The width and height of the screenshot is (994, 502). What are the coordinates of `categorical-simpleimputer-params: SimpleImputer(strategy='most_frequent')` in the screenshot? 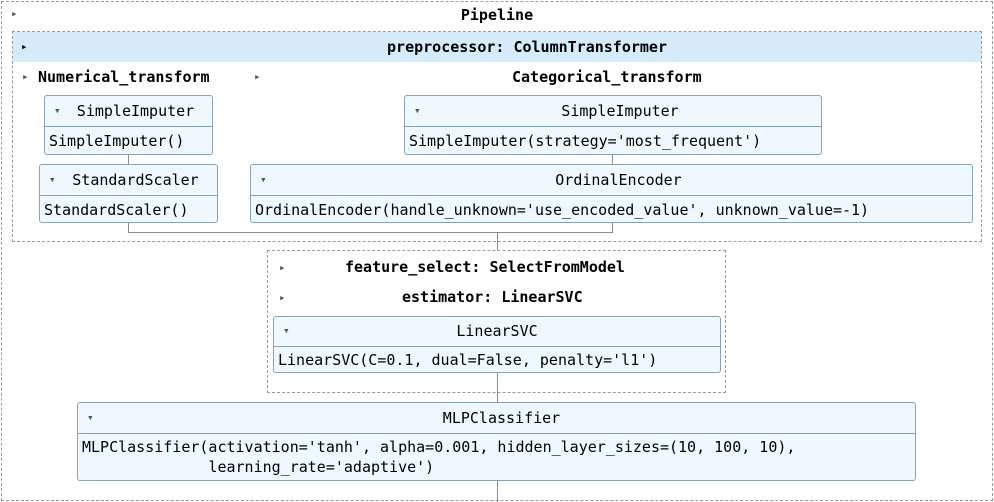 It's located at (585, 141).